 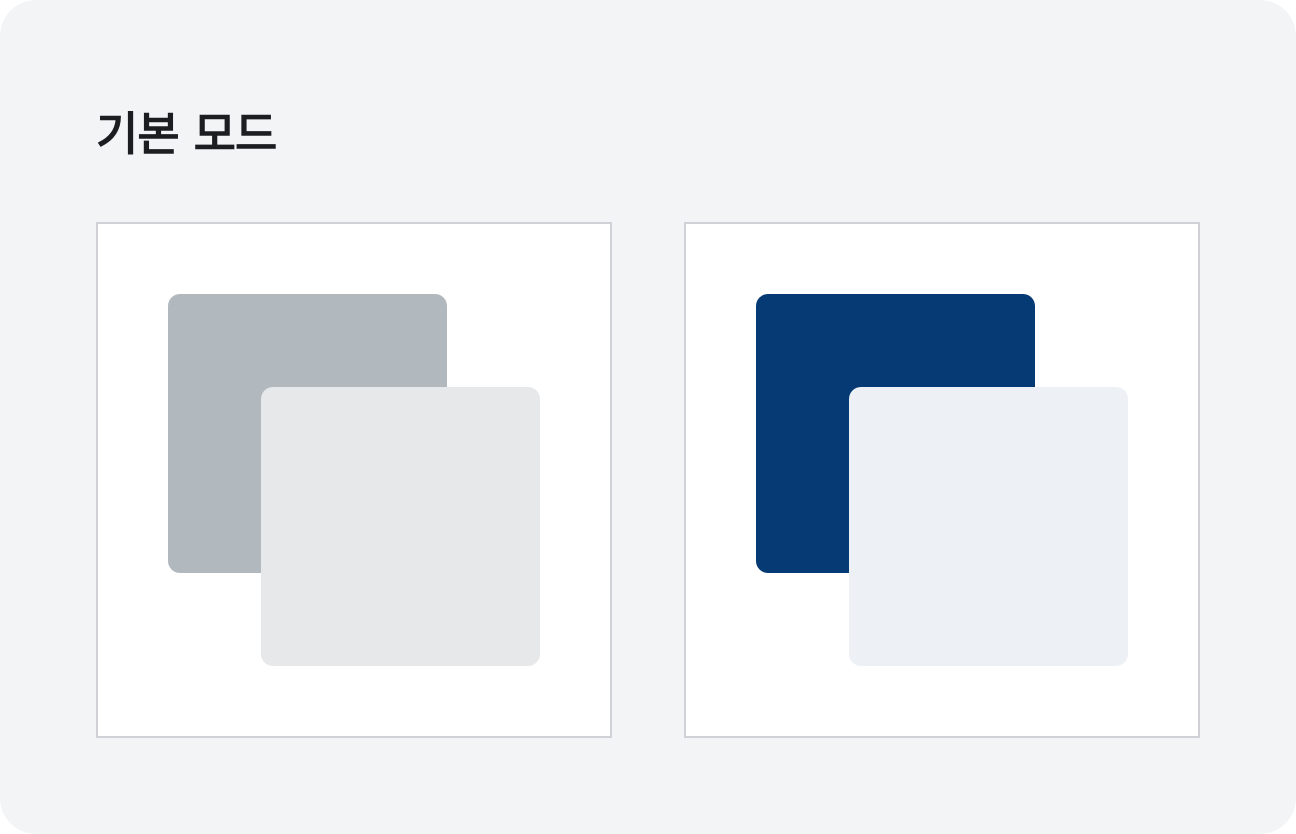 I want to click on mode-title: 기본 모드, so click(x=186, y=134).